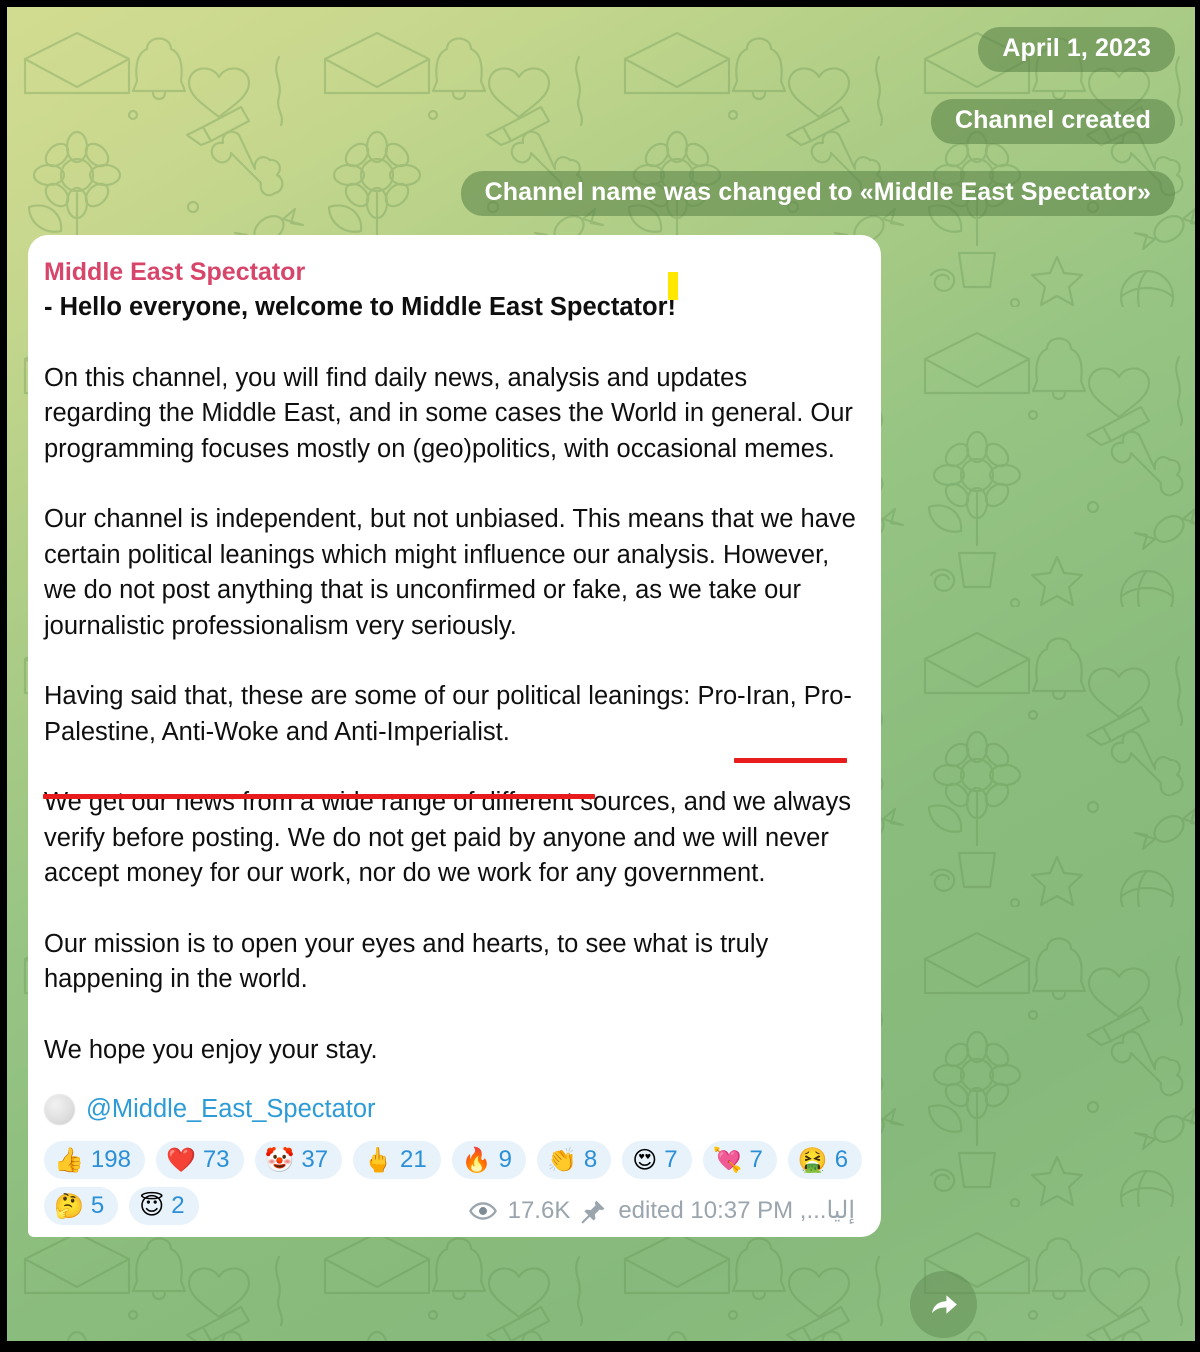 This screenshot has height=1352, width=1200. Describe the element at coordinates (315, 1159) in the screenshot. I see `reaction-count: 37` at that location.